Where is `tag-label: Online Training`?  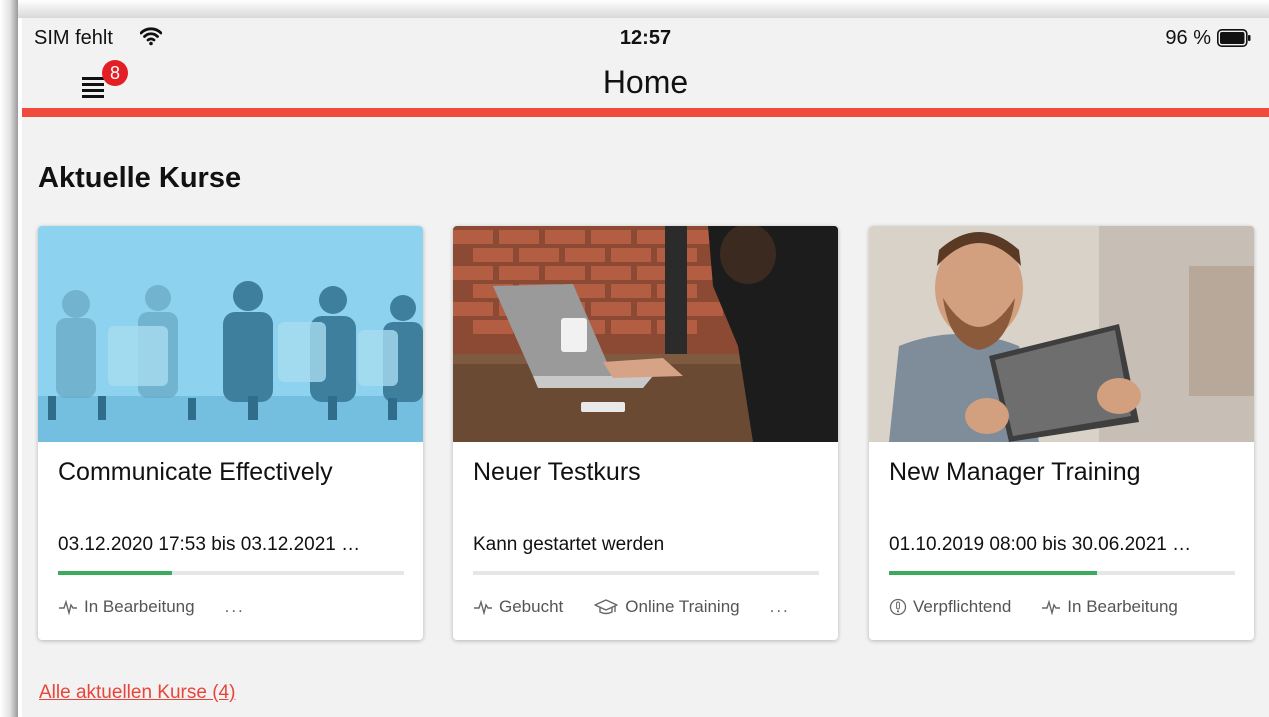
tag-label: Online Training is located at coordinates (682, 606).